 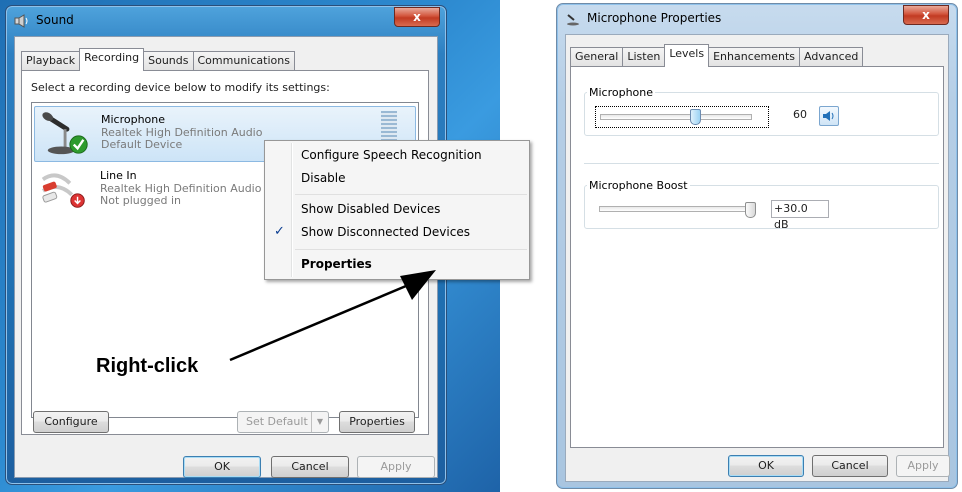 I want to click on menu-item-properties: Properties, so click(x=336, y=264).